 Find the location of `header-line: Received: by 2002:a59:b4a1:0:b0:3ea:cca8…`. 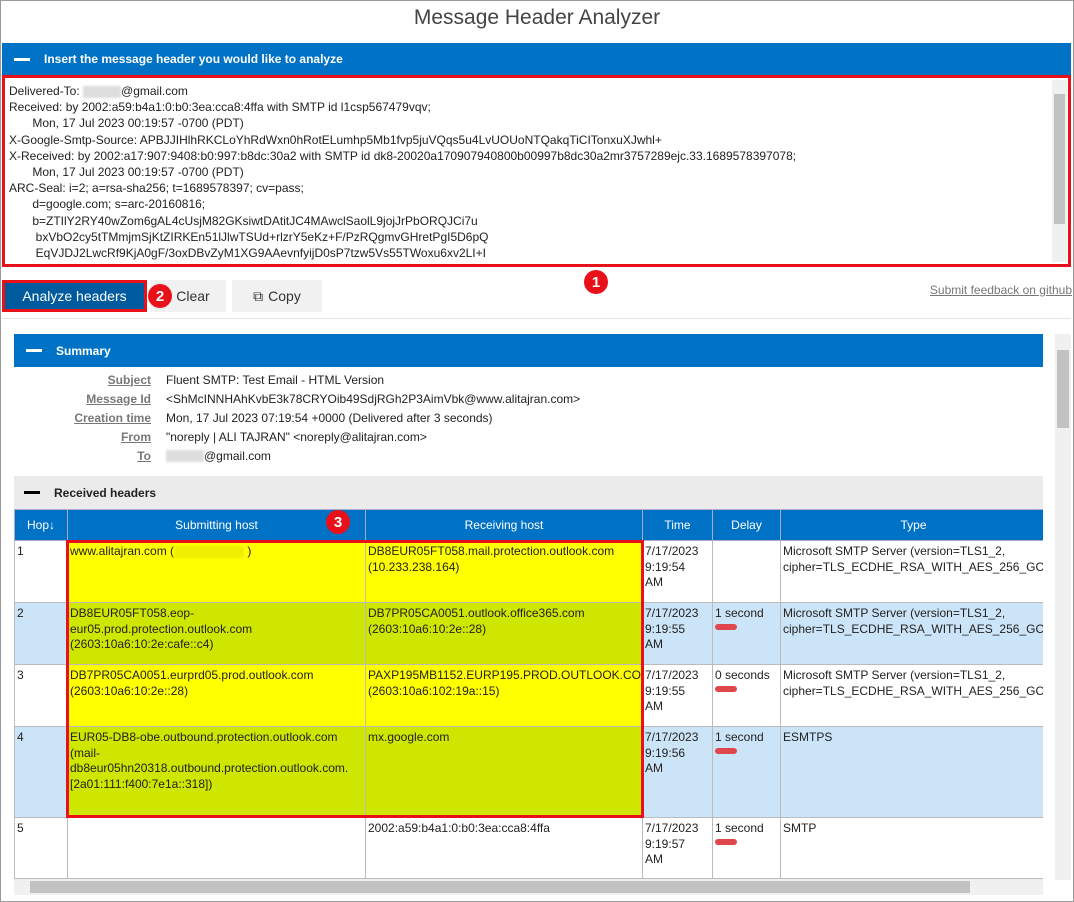

header-line: Received: by 2002:a59:b4a1:0:b0:3ea:cca8… is located at coordinates (528, 107).